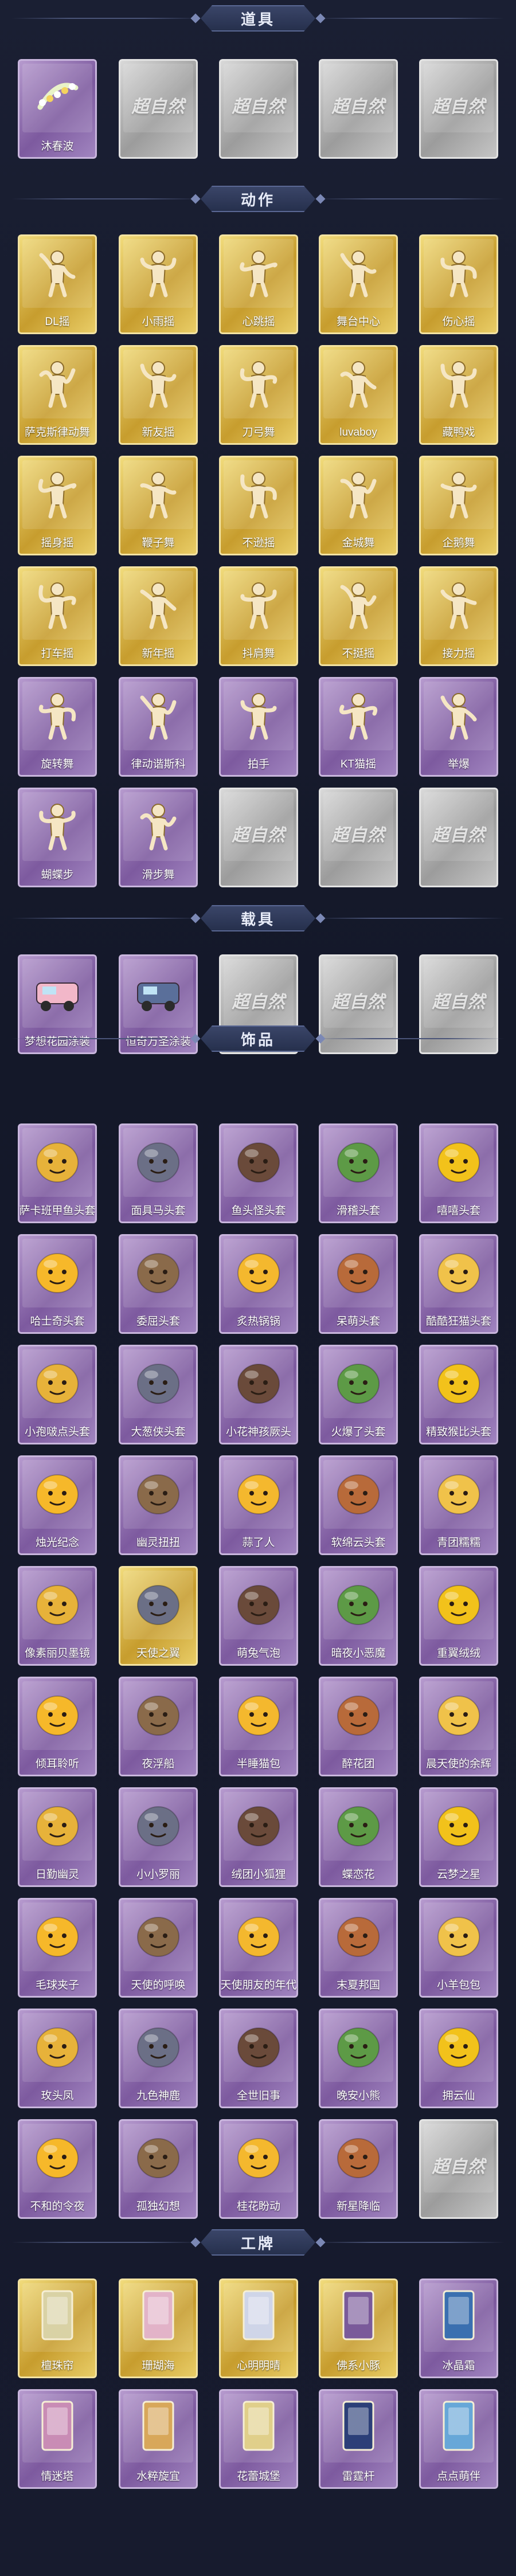 Image resolution: width=516 pixels, height=2576 pixels. What do you see at coordinates (258, 505) in the screenshot?
I see `collection-item: 不逊摇` at bounding box center [258, 505].